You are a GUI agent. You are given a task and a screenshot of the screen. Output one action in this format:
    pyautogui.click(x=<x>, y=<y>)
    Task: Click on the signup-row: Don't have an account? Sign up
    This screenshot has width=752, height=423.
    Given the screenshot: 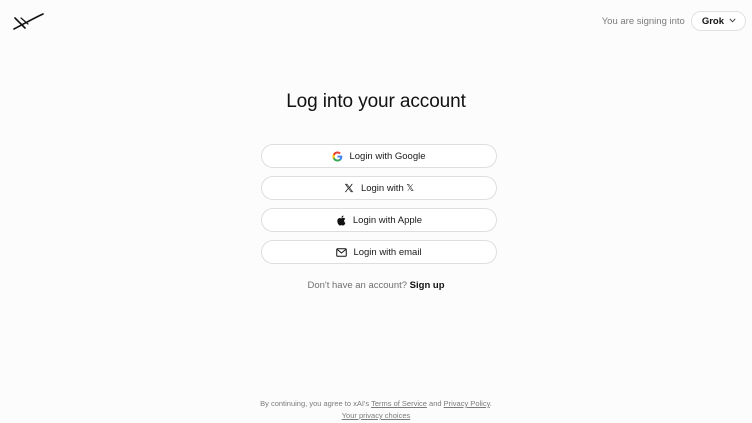 What is the action you would take?
    pyautogui.click(x=376, y=285)
    